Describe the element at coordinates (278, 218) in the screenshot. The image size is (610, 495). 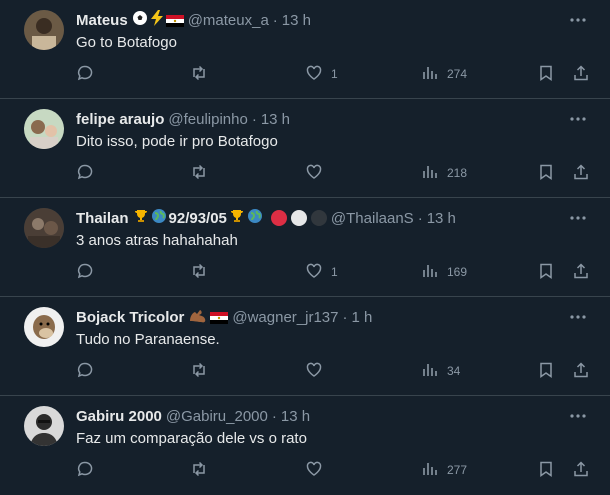
I see `red-circle-icon` at that location.